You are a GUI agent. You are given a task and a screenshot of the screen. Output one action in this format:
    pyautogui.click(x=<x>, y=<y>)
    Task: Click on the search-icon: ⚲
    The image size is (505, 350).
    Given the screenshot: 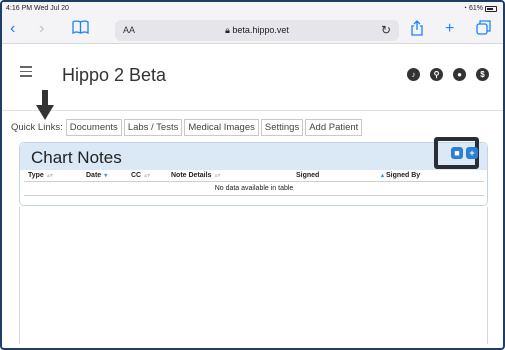 What is the action you would take?
    pyautogui.click(x=436, y=74)
    